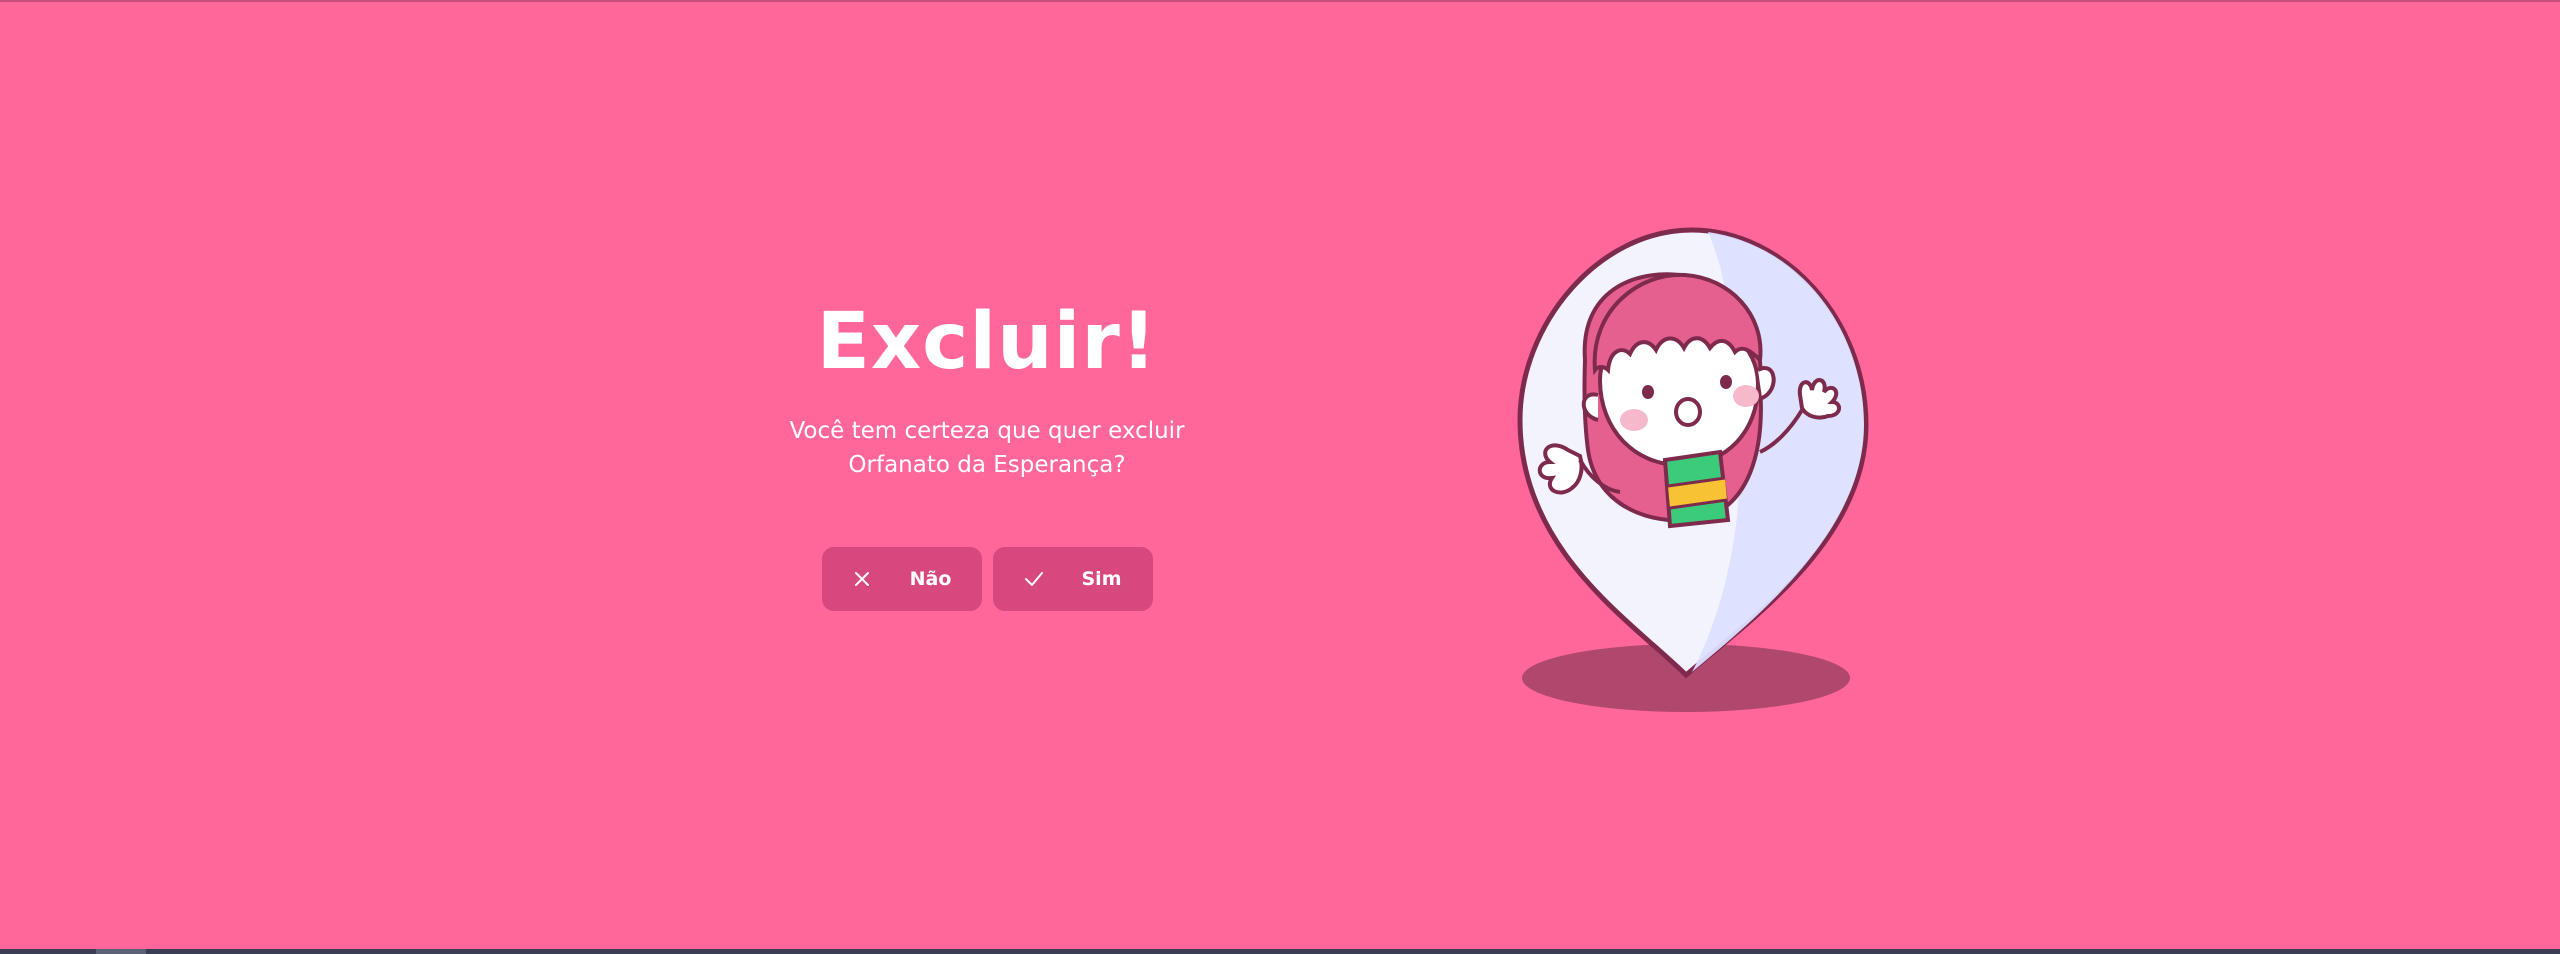 The image size is (2560, 954). I want to click on window-top-border, so click(1280, 1).